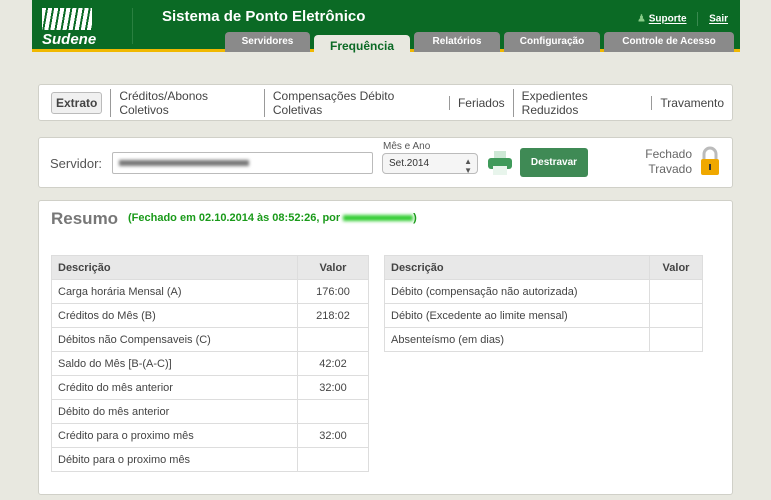  What do you see at coordinates (69, 39) in the screenshot?
I see `logo-text: Sudene` at bounding box center [69, 39].